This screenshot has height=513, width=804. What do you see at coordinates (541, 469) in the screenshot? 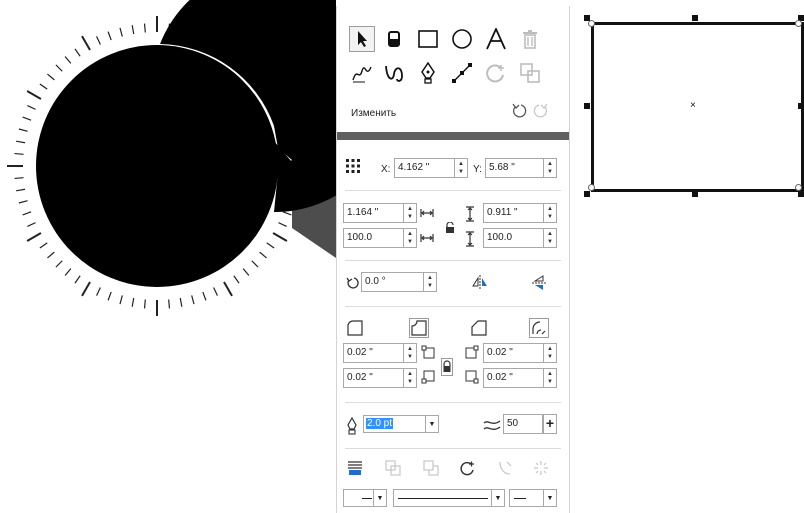
I see `explode-icon` at bounding box center [541, 469].